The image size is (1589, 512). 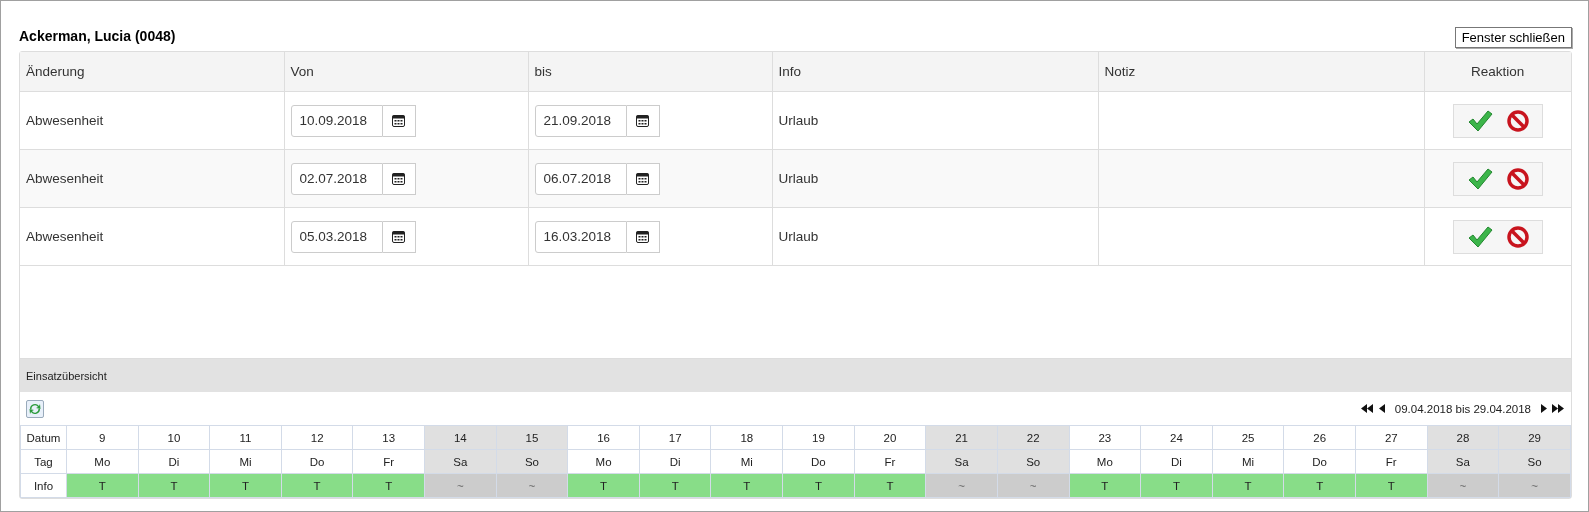 What do you see at coordinates (388, 437) in the screenshot?
I see `date-cell: 13` at bounding box center [388, 437].